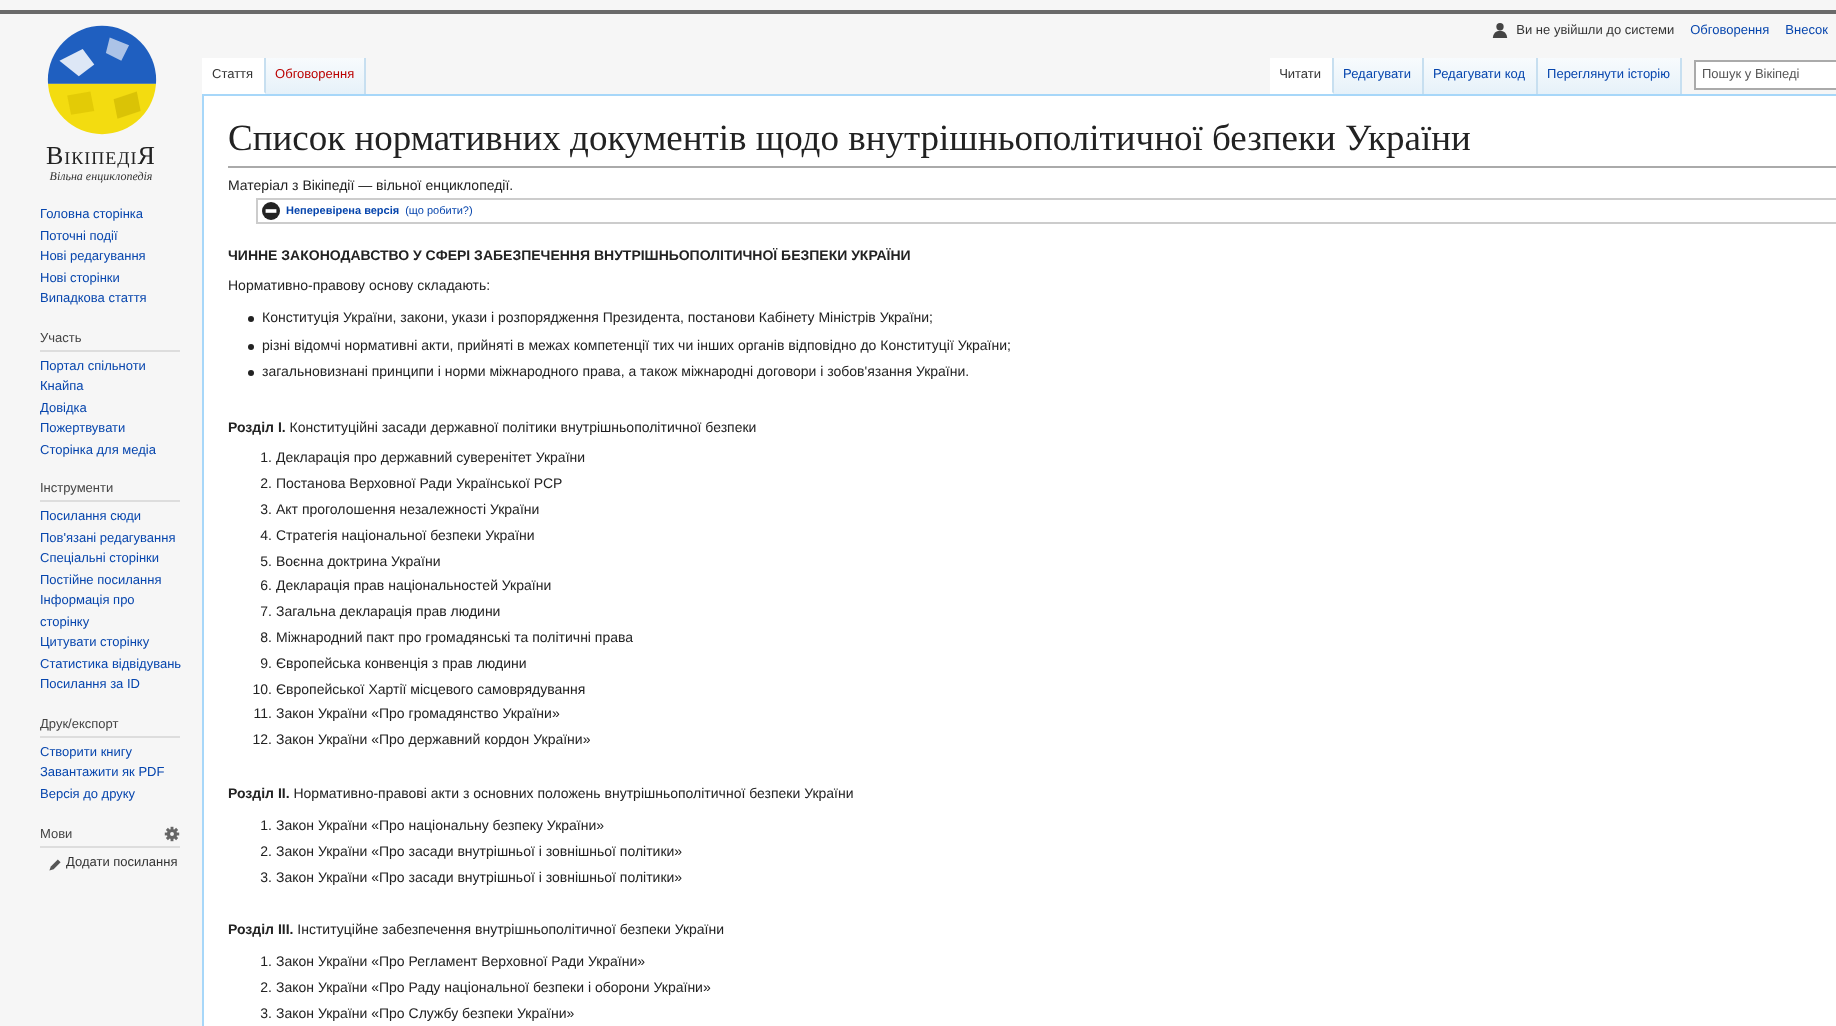 The width and height of the screenshot is (1836, 1026). What do you see at coordinates (1500, 30) in the screenshot?
I see `user-icon` at bounding box center [1500, 30].